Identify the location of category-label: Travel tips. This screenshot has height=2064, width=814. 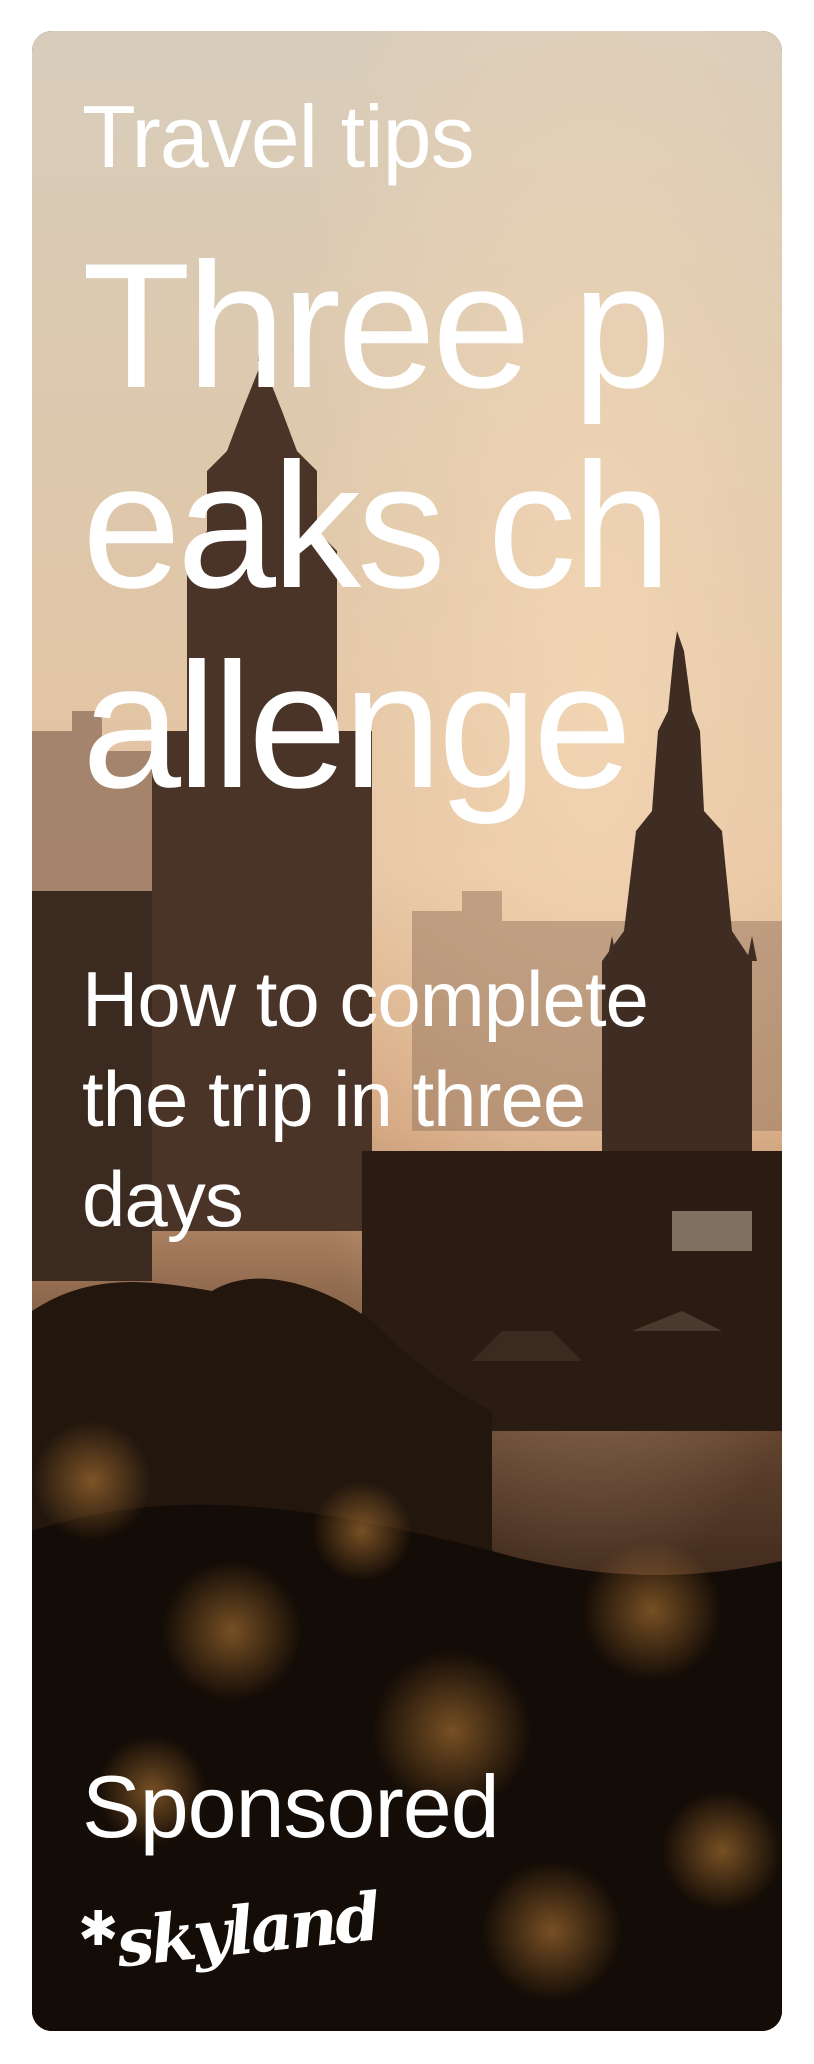
(278, 136).